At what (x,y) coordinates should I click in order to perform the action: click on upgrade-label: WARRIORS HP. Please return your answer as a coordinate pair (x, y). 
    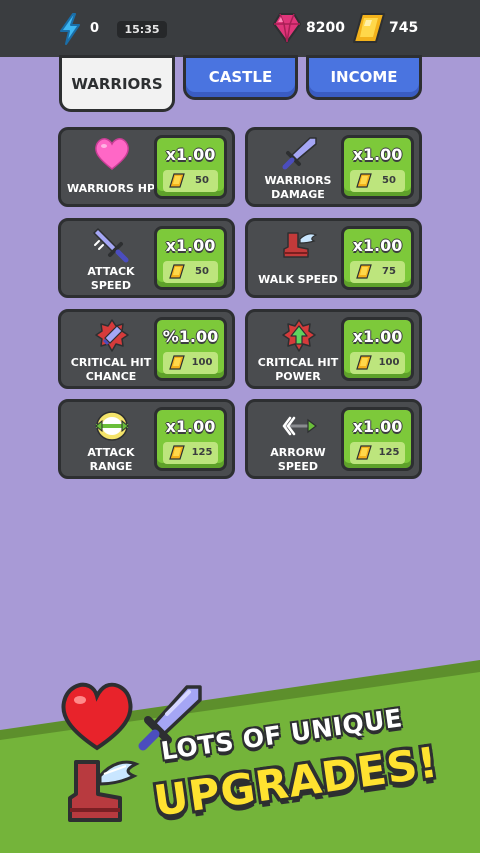
    Looking at the image, I should click on (111, 188).